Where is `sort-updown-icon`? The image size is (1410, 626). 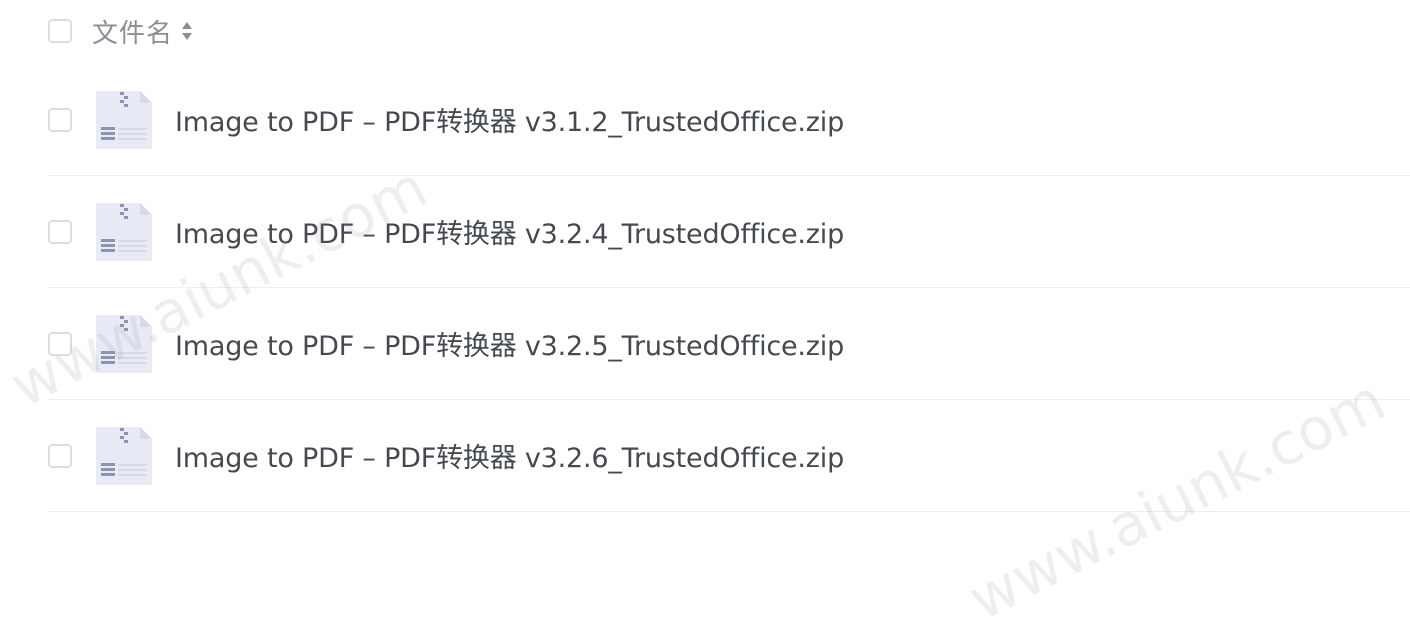
sort-updown-icon is located at coordinates (187, 31).